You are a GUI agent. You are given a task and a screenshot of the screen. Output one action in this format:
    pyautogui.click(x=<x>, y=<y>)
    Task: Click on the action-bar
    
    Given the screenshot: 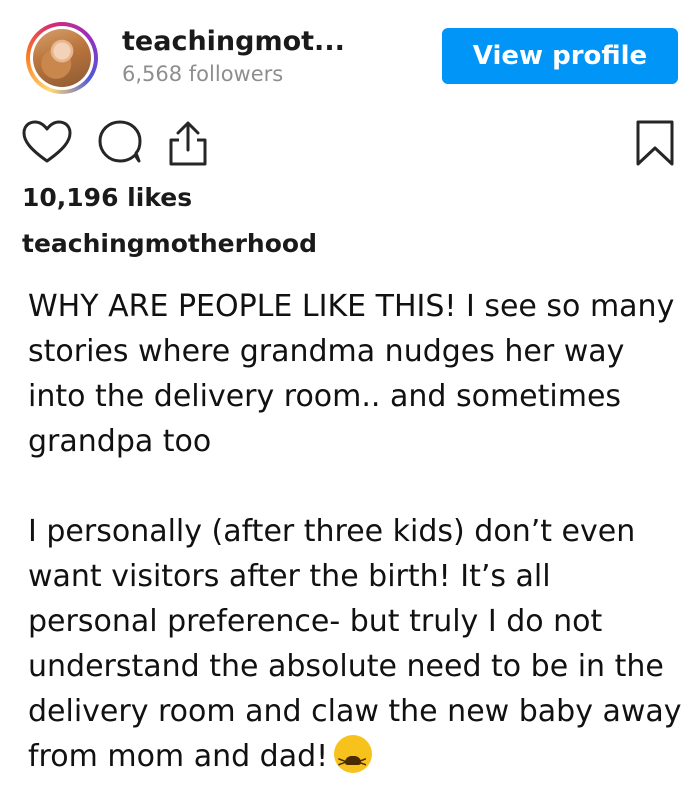 What is the action you would take?
    pyautogui.click(x=350, y=141)
    